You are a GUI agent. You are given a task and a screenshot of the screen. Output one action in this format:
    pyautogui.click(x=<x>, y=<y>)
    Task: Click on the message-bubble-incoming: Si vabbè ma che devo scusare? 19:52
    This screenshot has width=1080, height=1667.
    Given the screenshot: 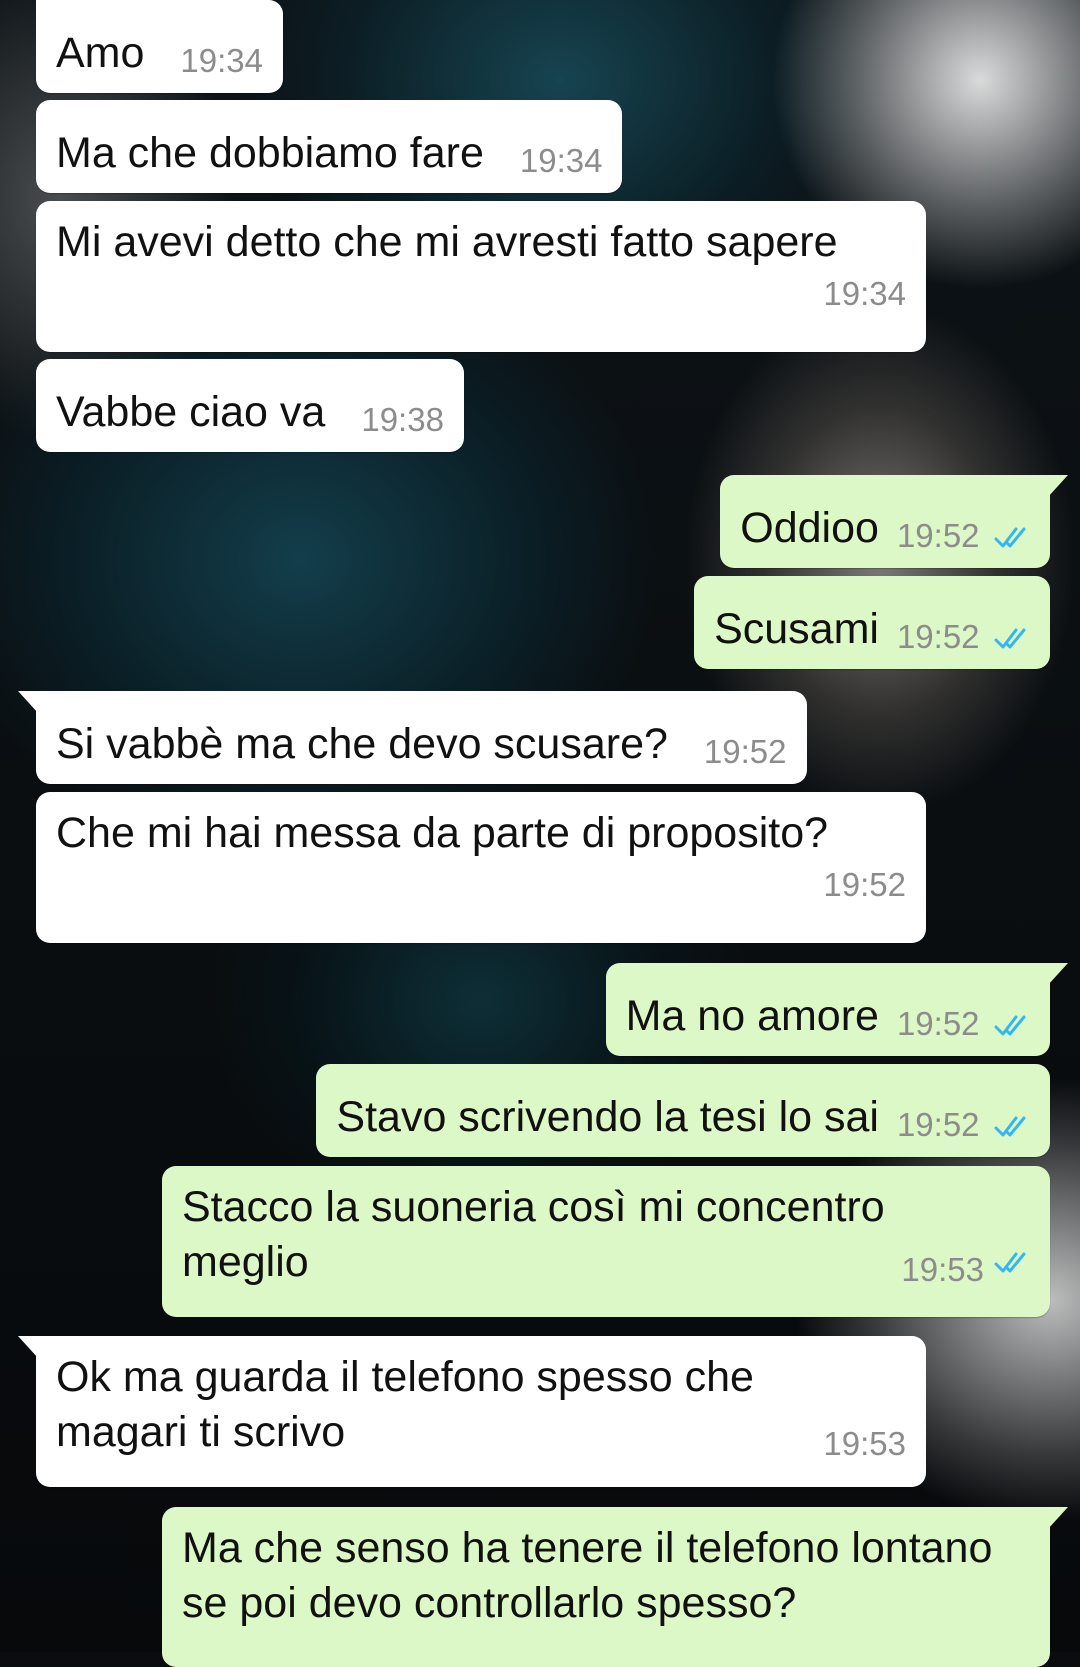 What is the action you would take?
    pyautogui.click(x=412, y=737)
    